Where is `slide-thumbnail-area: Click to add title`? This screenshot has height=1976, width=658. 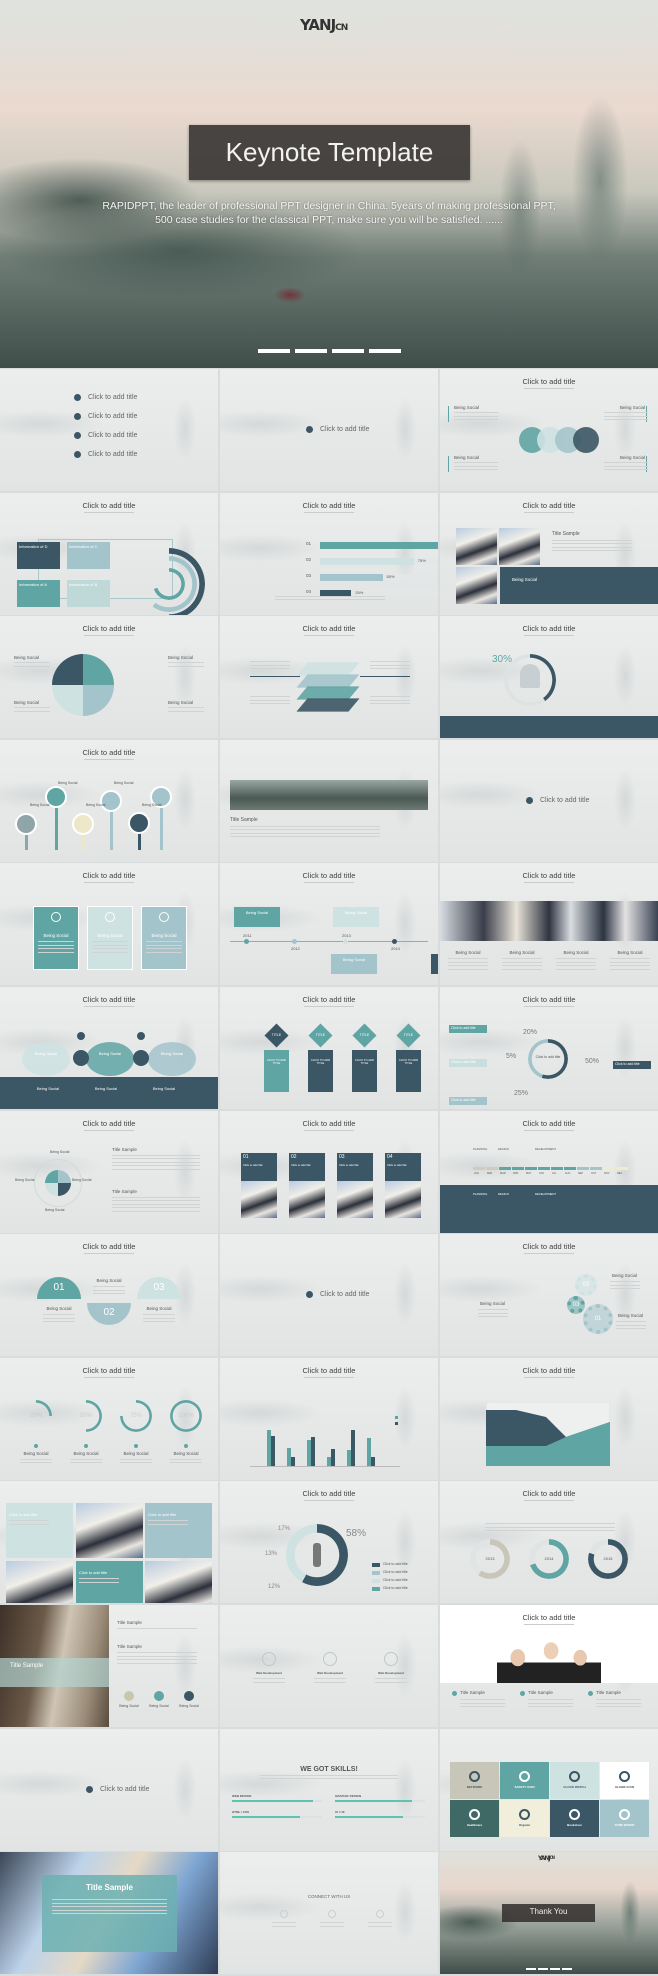
slide-thumbnail-area: Click to add title is located at coordinates (549, 1418).